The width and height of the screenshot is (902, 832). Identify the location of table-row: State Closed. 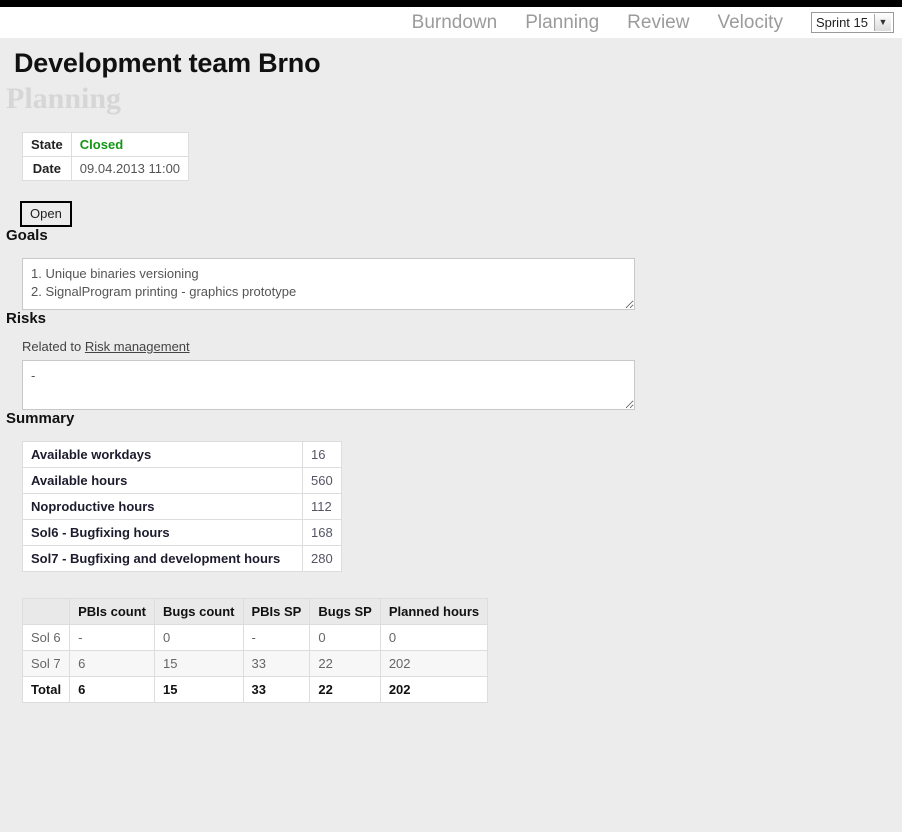
(106, 144).